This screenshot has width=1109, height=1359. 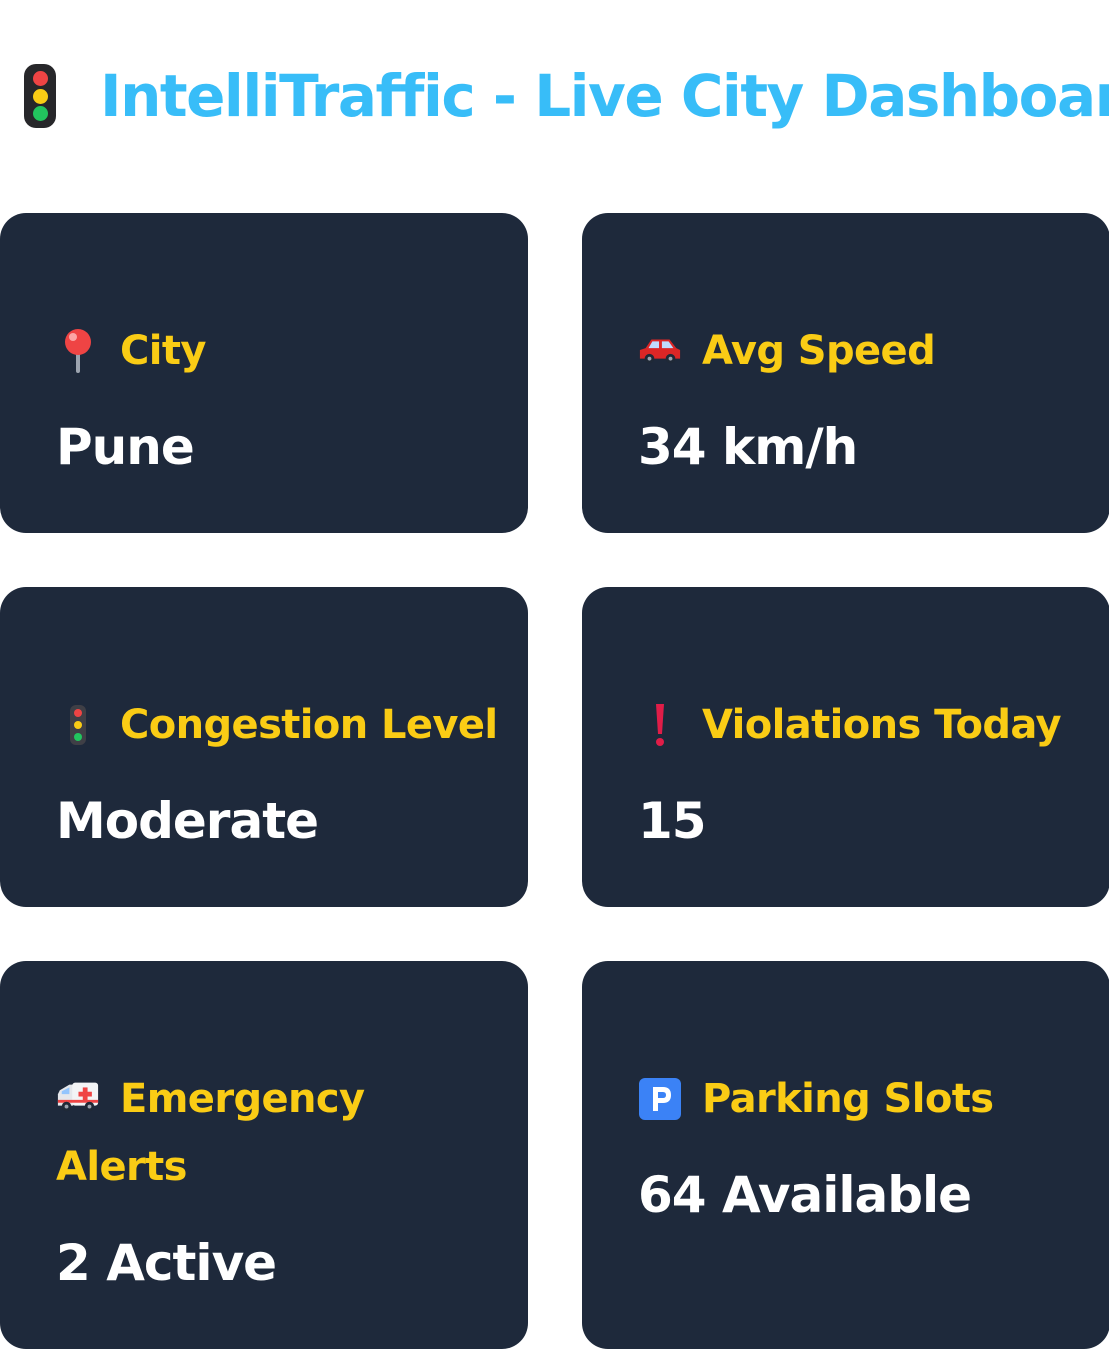 I want to click on emergency-label: Emergency Alerts, so click(x=210, y=1133).